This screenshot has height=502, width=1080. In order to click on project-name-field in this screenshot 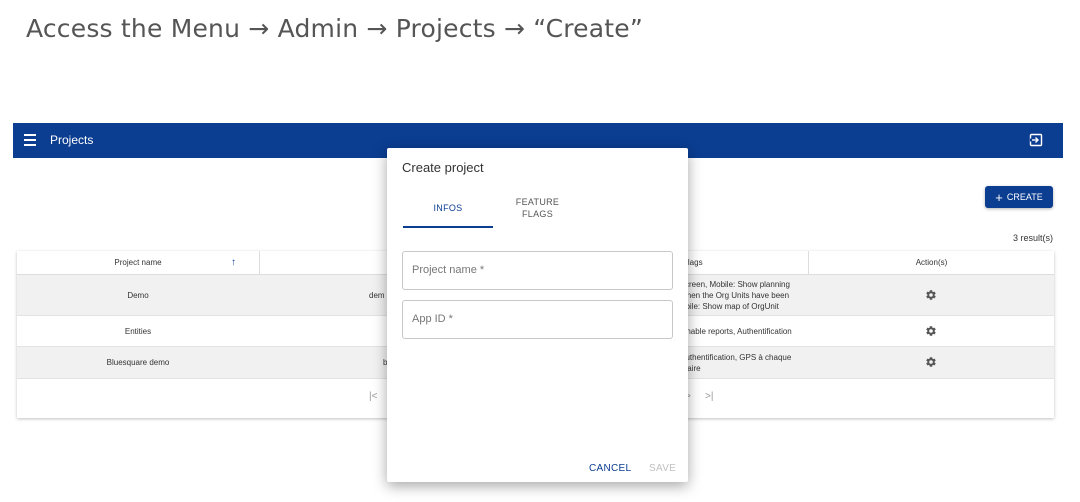, I will do `click(537, 270)`.